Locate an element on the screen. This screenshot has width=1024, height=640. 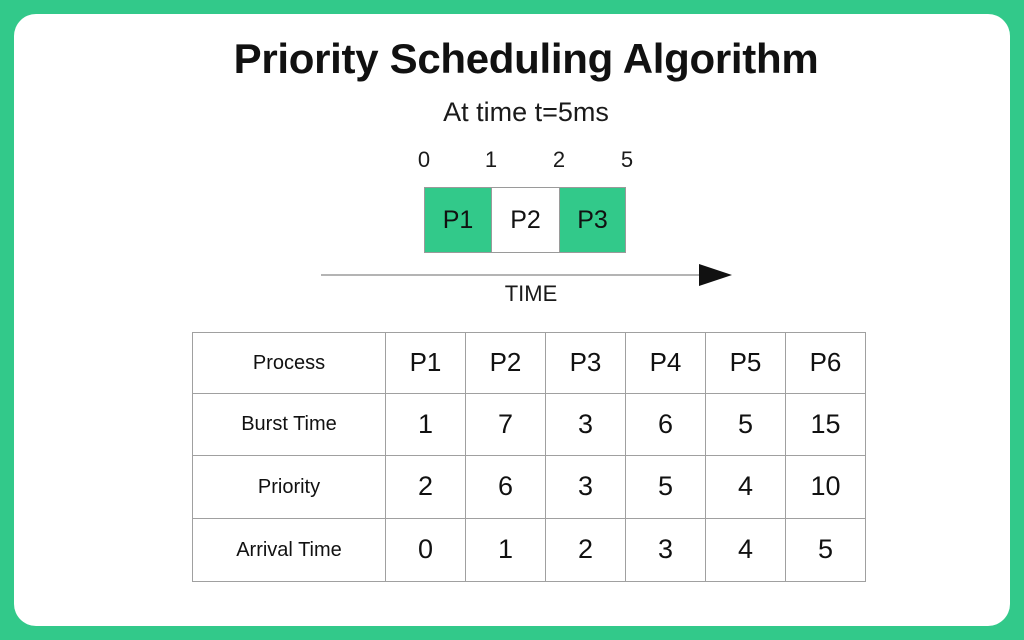
cell-arrival-p4: 3 is located at coordinates (665, 550).